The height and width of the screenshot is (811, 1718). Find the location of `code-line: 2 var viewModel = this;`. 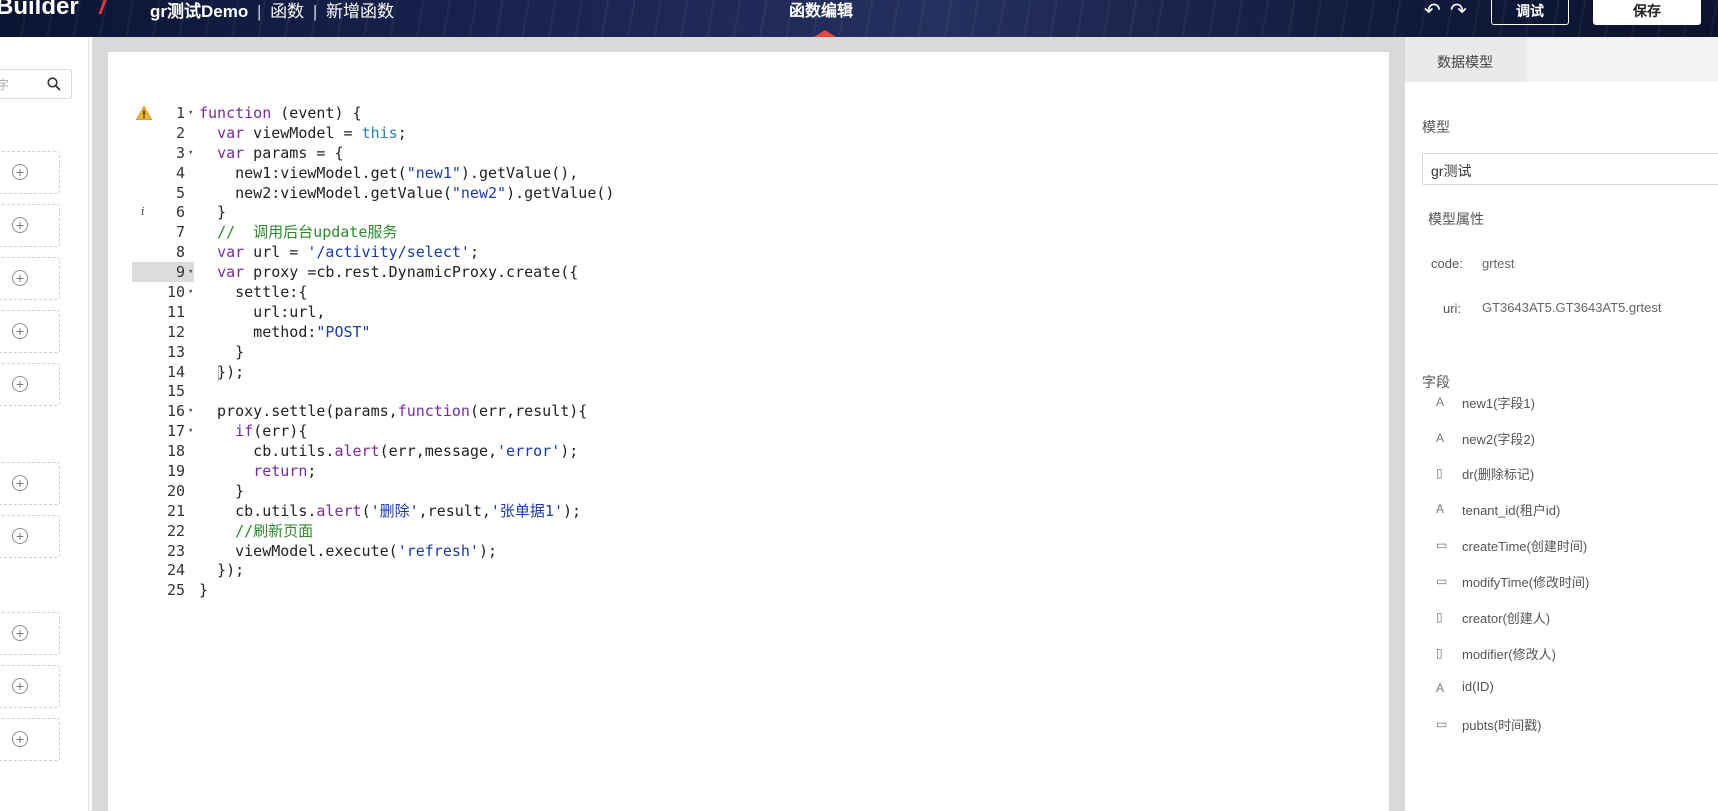

code-line: 2 var viewModel = this; is located at coordinates (458, 133).